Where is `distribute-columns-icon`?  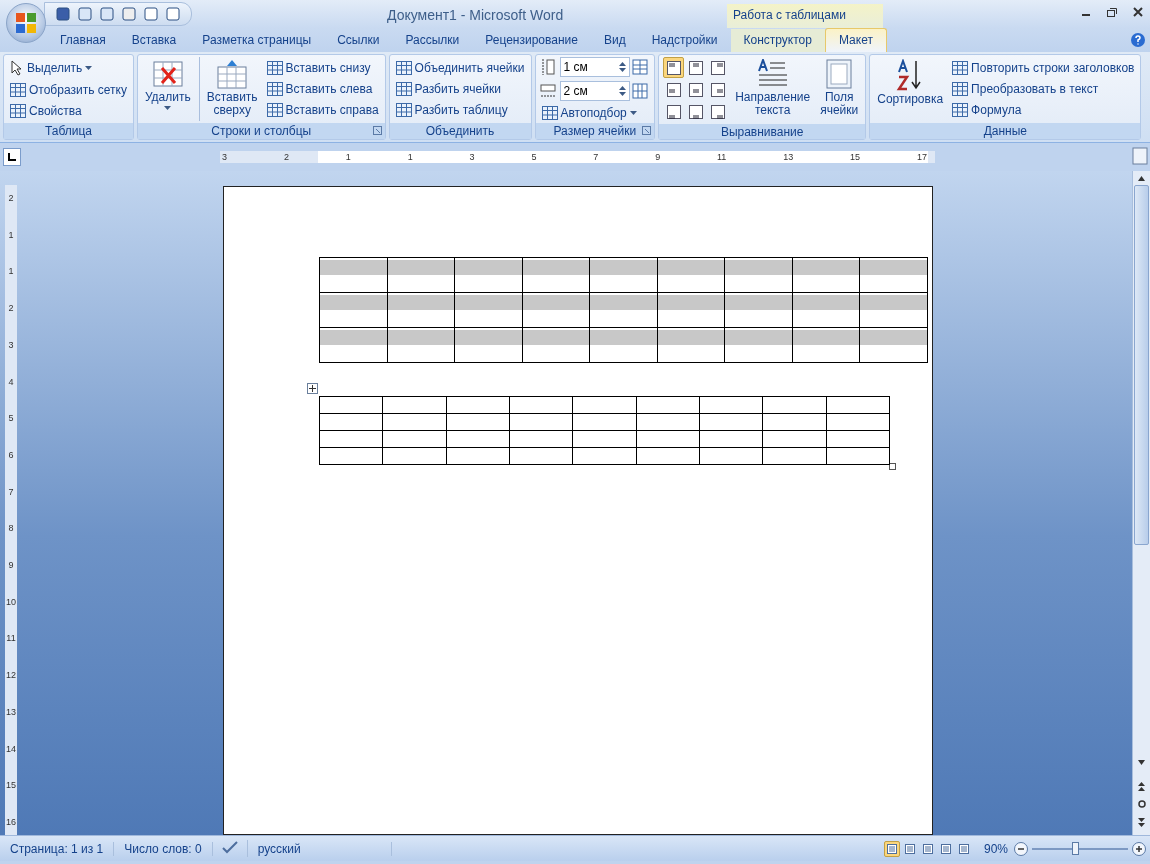
distribute-columns-icon is located at coordinates (639, 91).